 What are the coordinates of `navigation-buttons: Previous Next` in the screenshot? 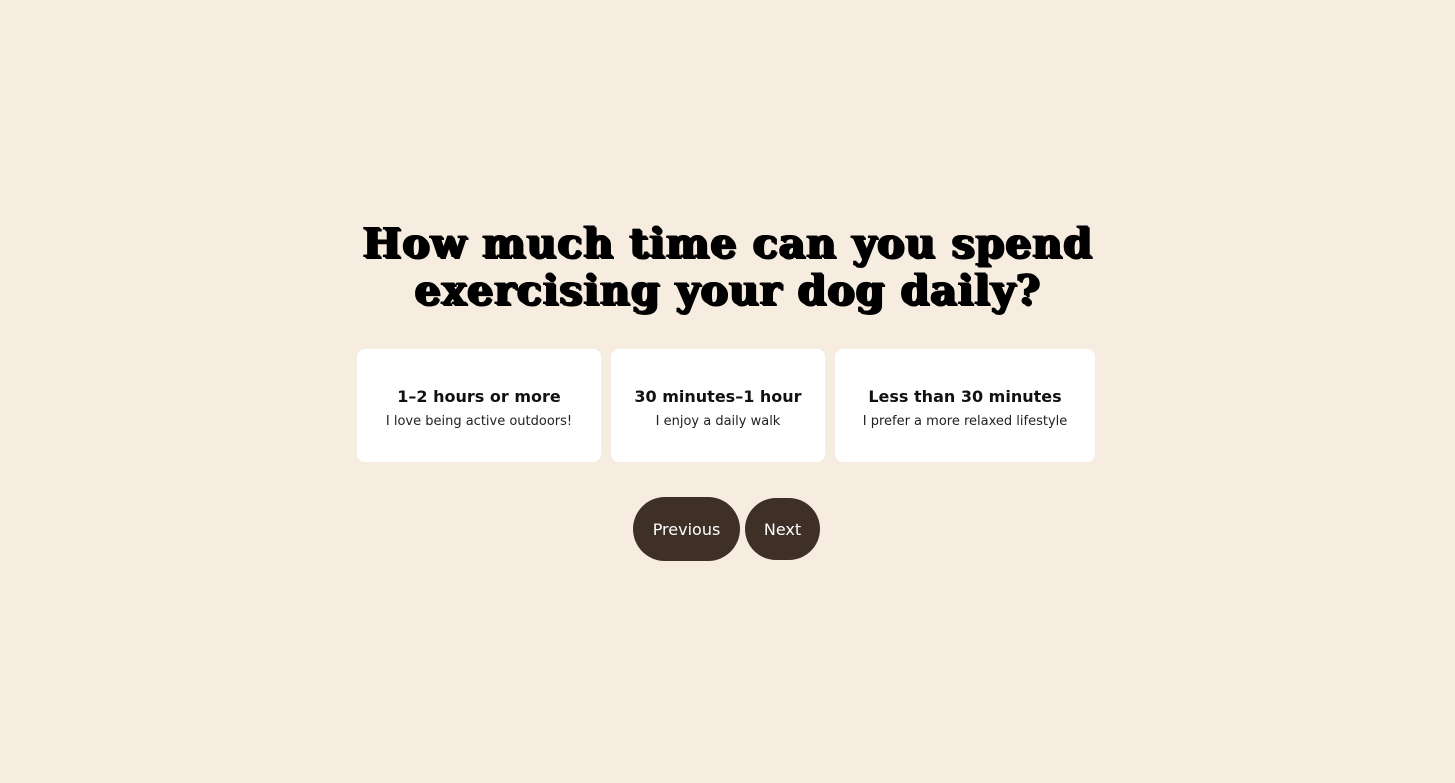 It's located at (726, 529).